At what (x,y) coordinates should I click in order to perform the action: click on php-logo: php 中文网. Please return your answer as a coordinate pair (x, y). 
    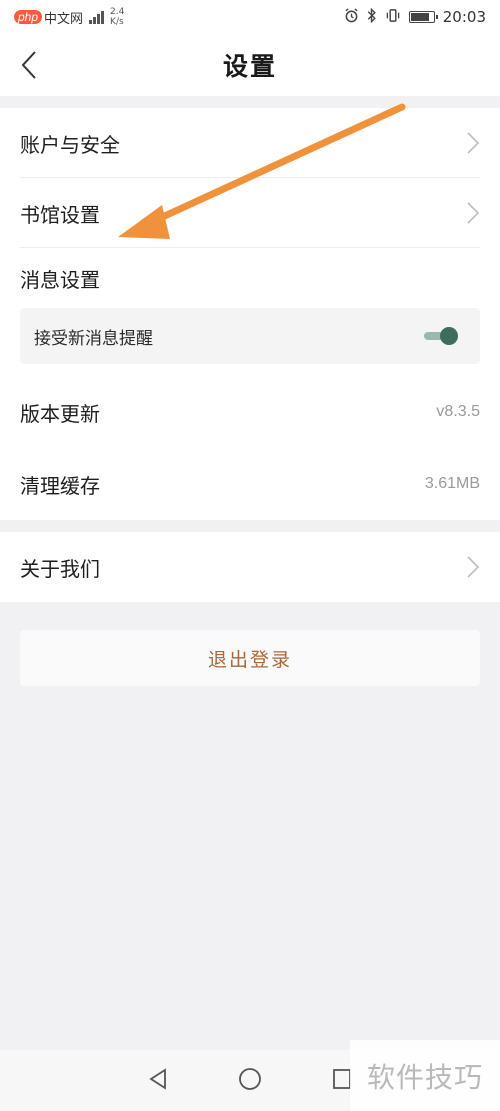
    Looking at the image, I should click on (48, 17).